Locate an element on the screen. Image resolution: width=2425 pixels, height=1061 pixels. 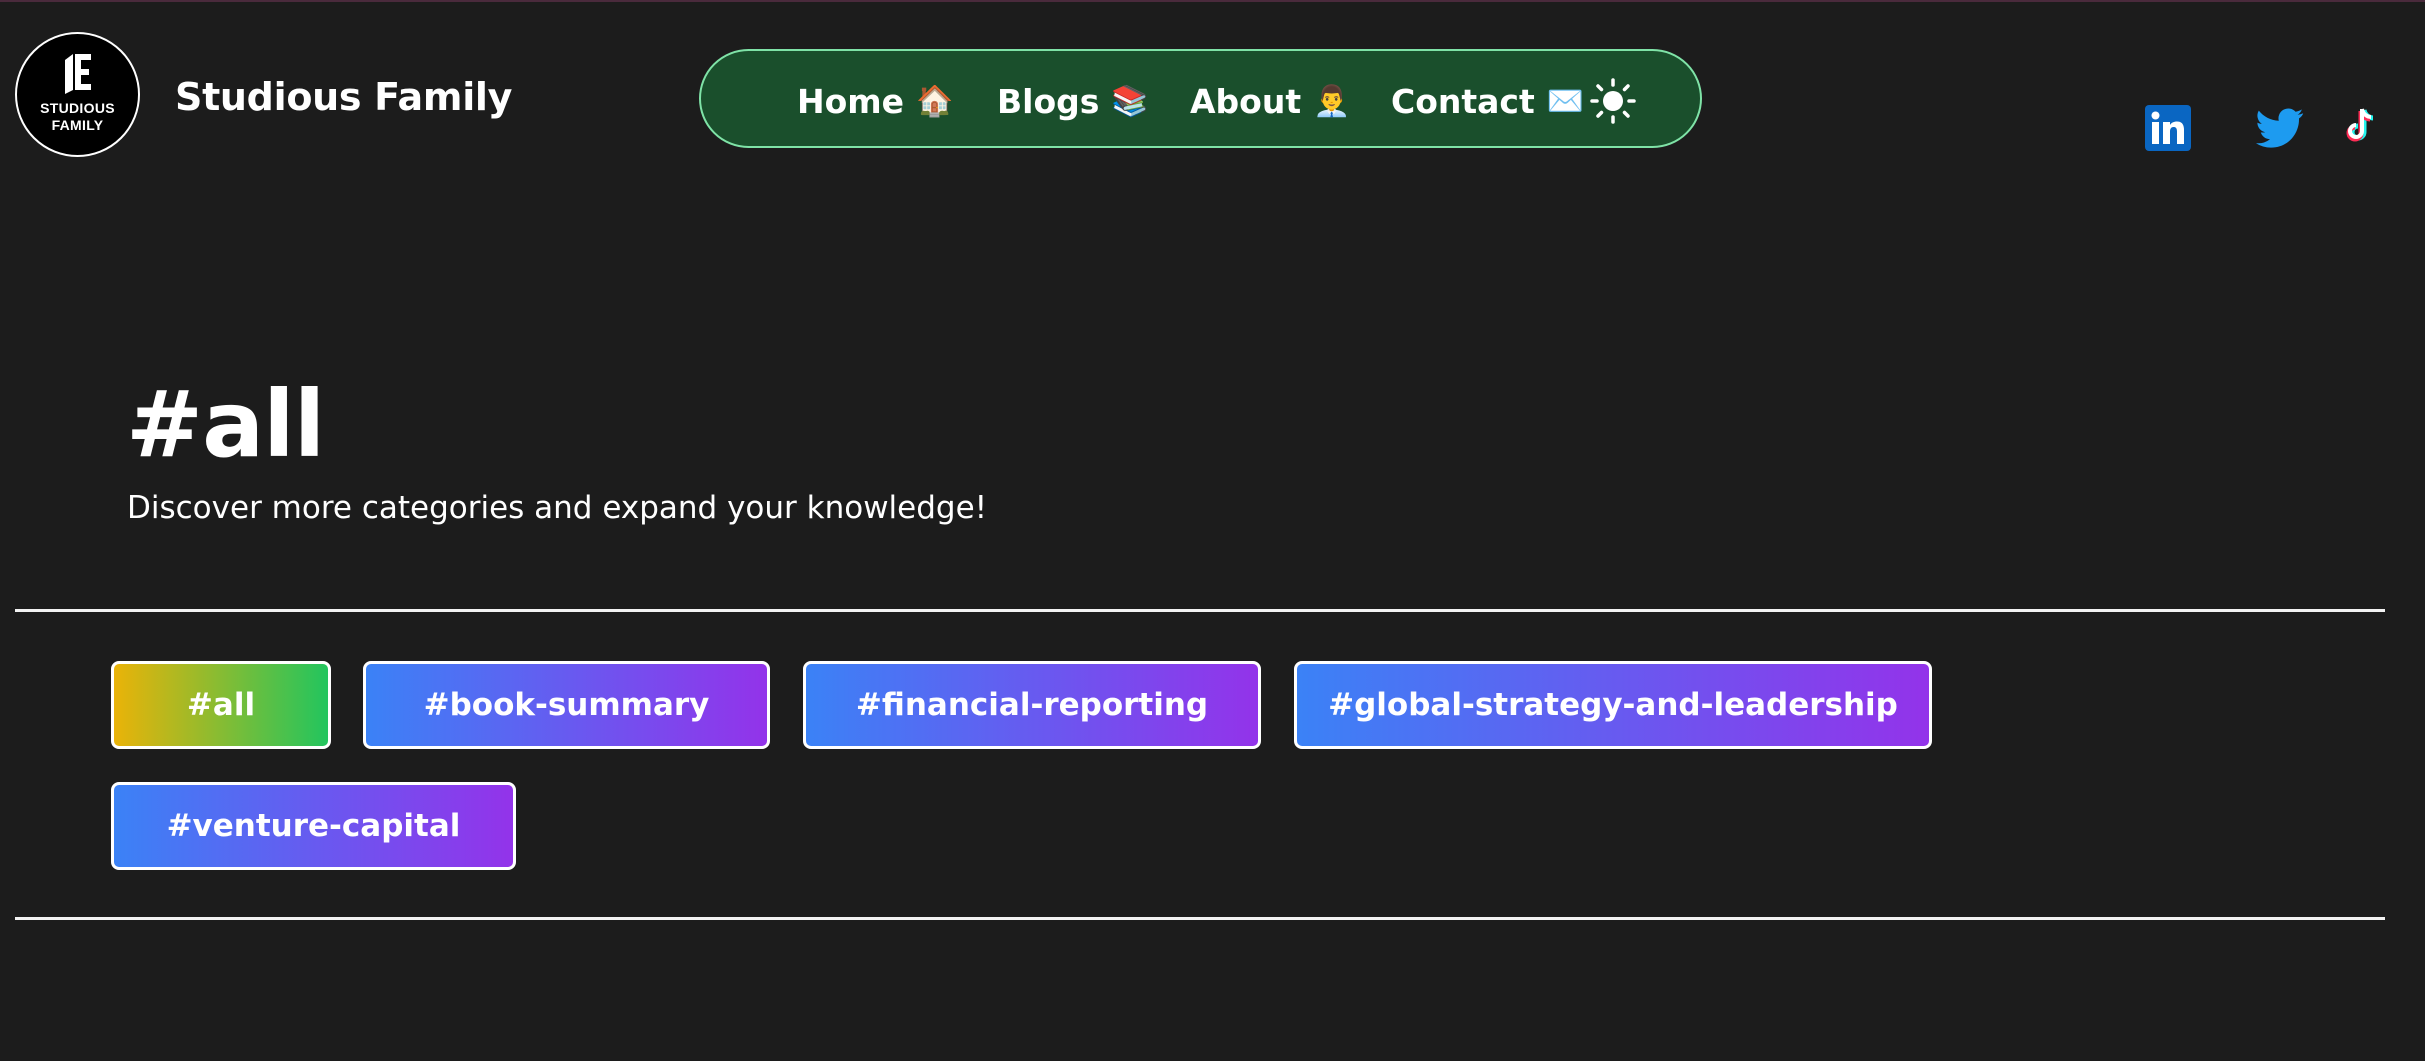
twitter-icon is located at coordinates (2280, 128).